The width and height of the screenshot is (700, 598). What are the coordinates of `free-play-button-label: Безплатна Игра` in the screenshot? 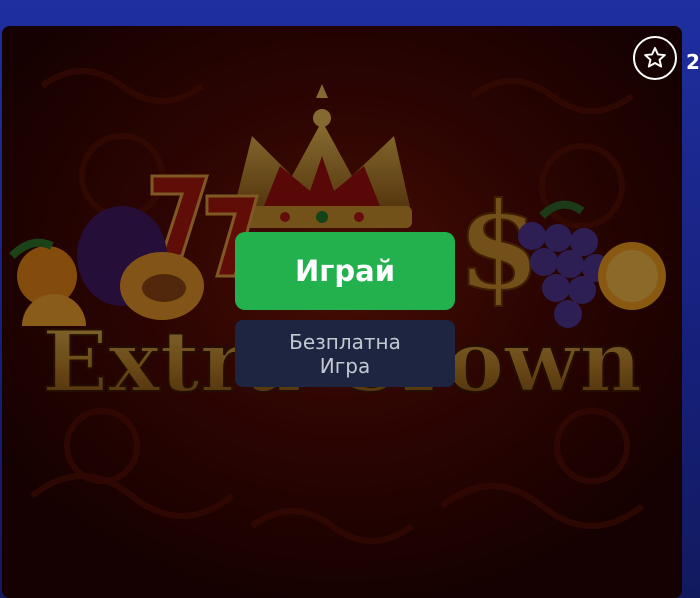 It's located at (345, 353).